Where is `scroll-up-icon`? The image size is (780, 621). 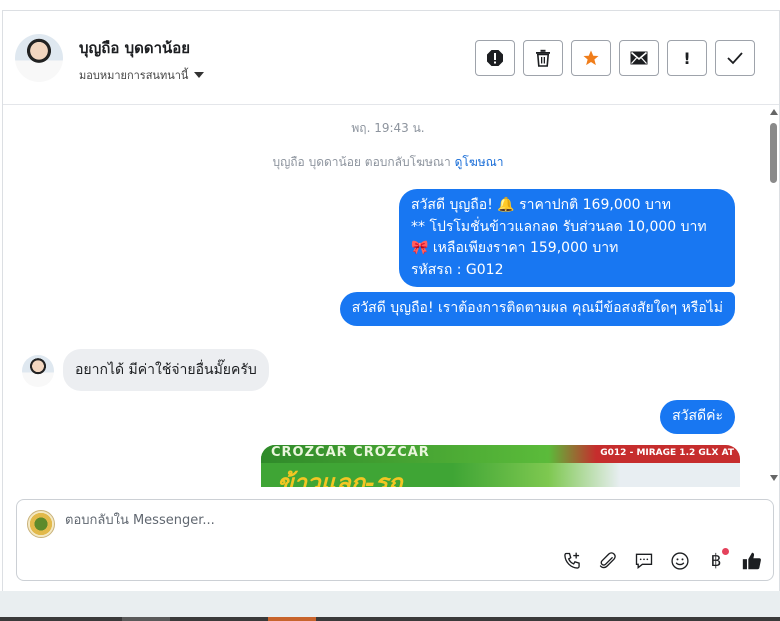 scroll-up-icon is located at coordinates (774, 112).